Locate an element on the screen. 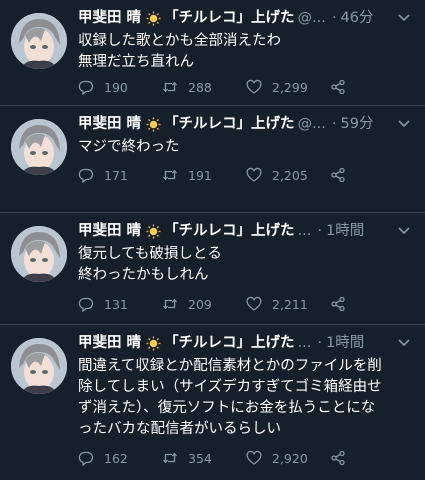 The image size is (425, 480). reply-button: 171 is located at coordinates (120, 175).